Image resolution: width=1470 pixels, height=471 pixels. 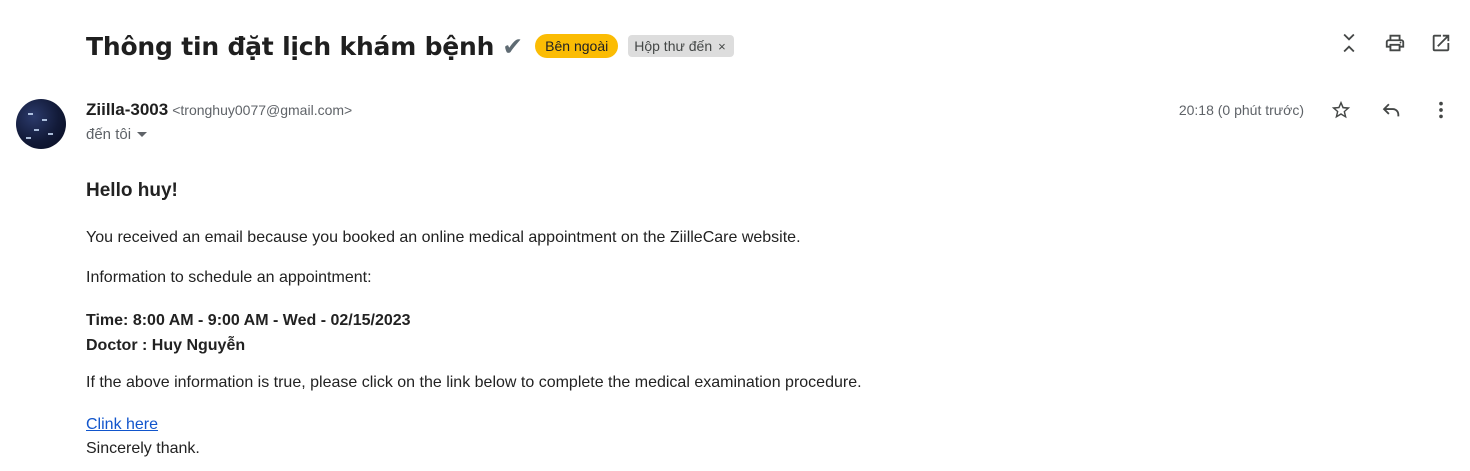 I want to click on sender-line: Ziilla-3003 <tronghuy0077@gmail.com>, so click(x=219, y=110).